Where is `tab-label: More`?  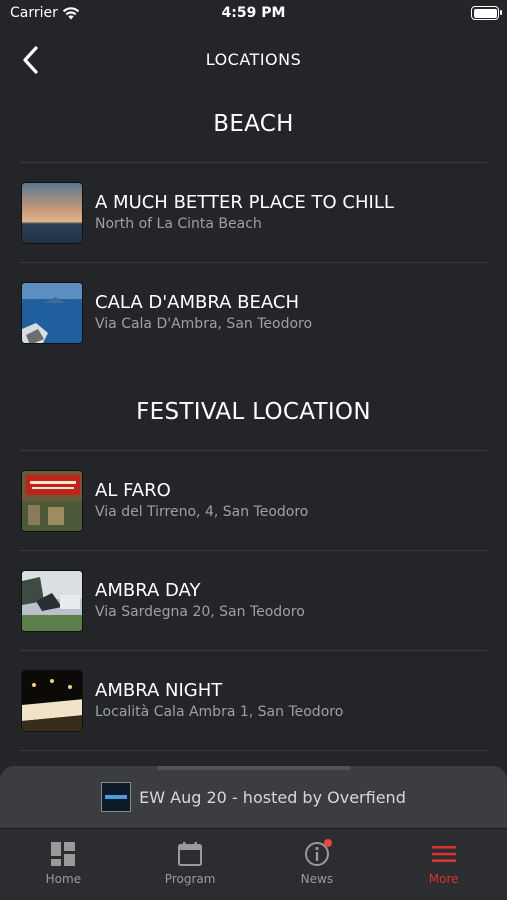 tab-label: More is located at coordinates (443, 879).